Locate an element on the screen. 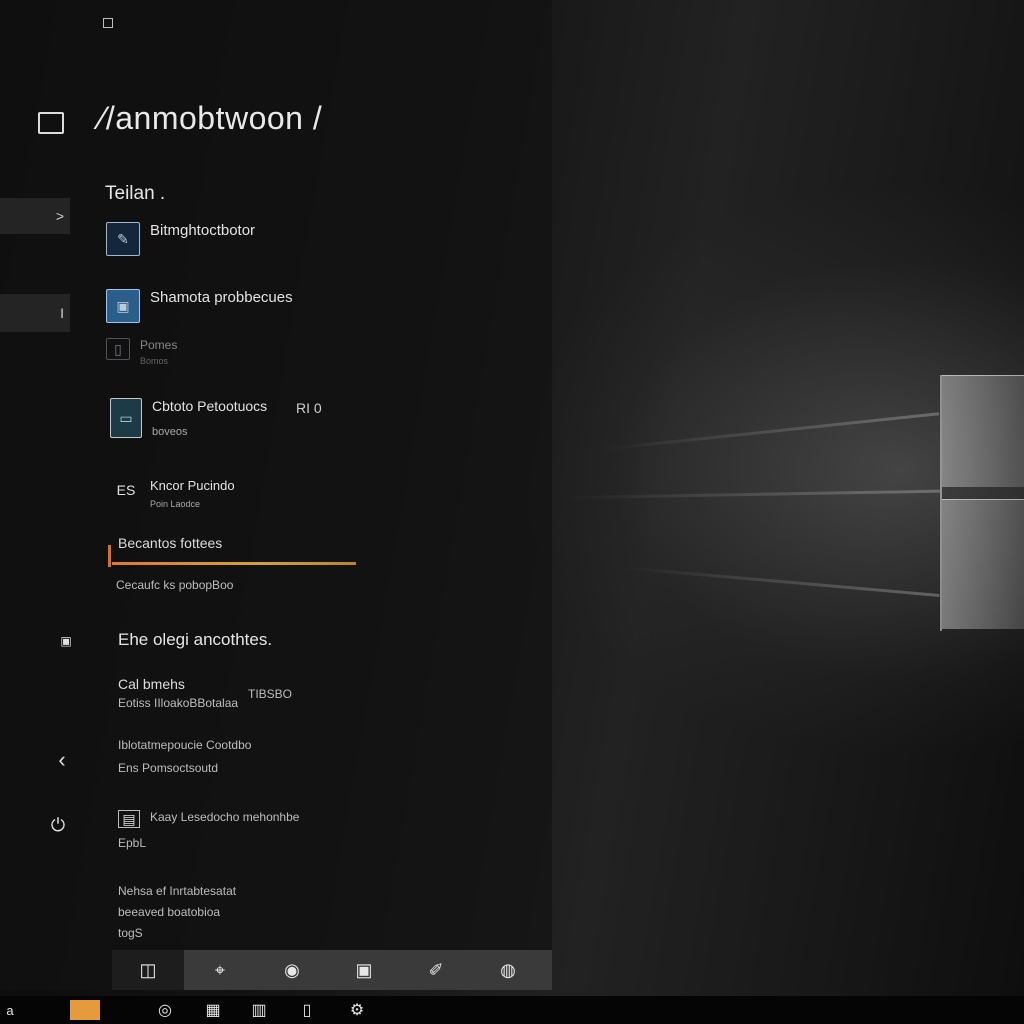 This screenshot has height=1024, width=1024. item-subtitle: Poin Laodce is located at coordinates (175, 504).